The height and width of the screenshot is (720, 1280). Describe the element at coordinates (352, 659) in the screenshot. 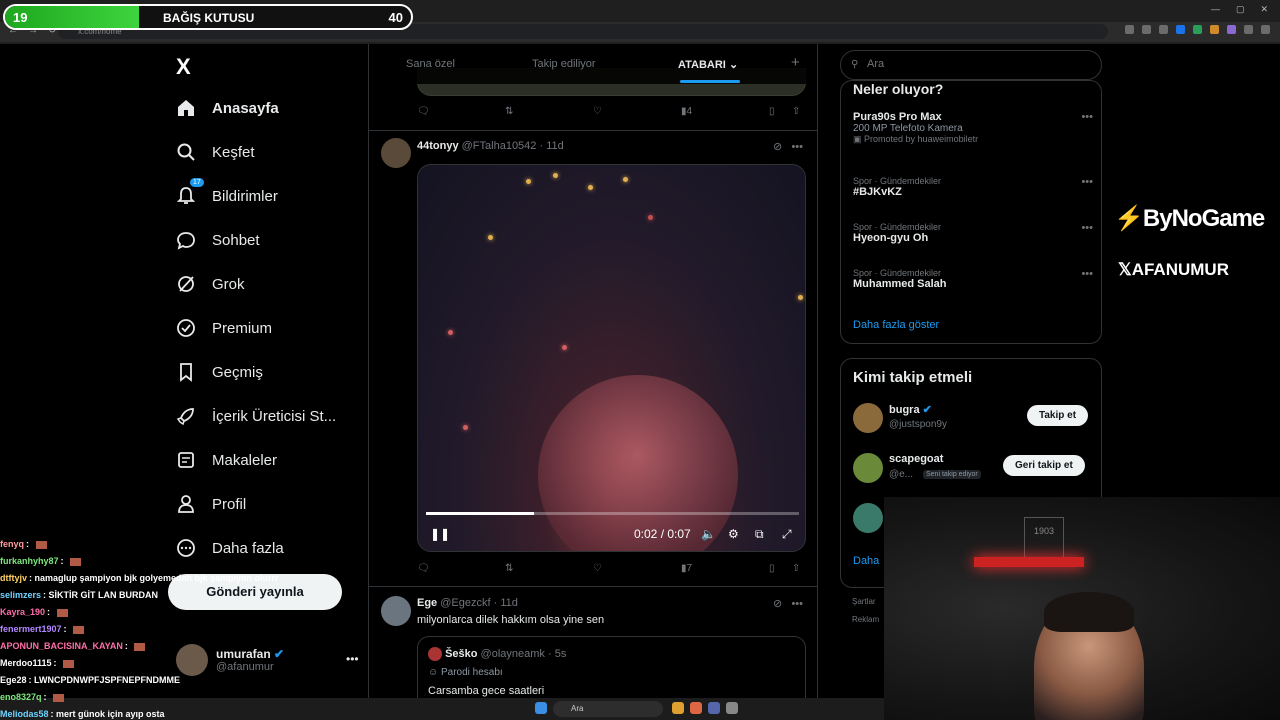

I see `account-more-icon: •••` at that location.